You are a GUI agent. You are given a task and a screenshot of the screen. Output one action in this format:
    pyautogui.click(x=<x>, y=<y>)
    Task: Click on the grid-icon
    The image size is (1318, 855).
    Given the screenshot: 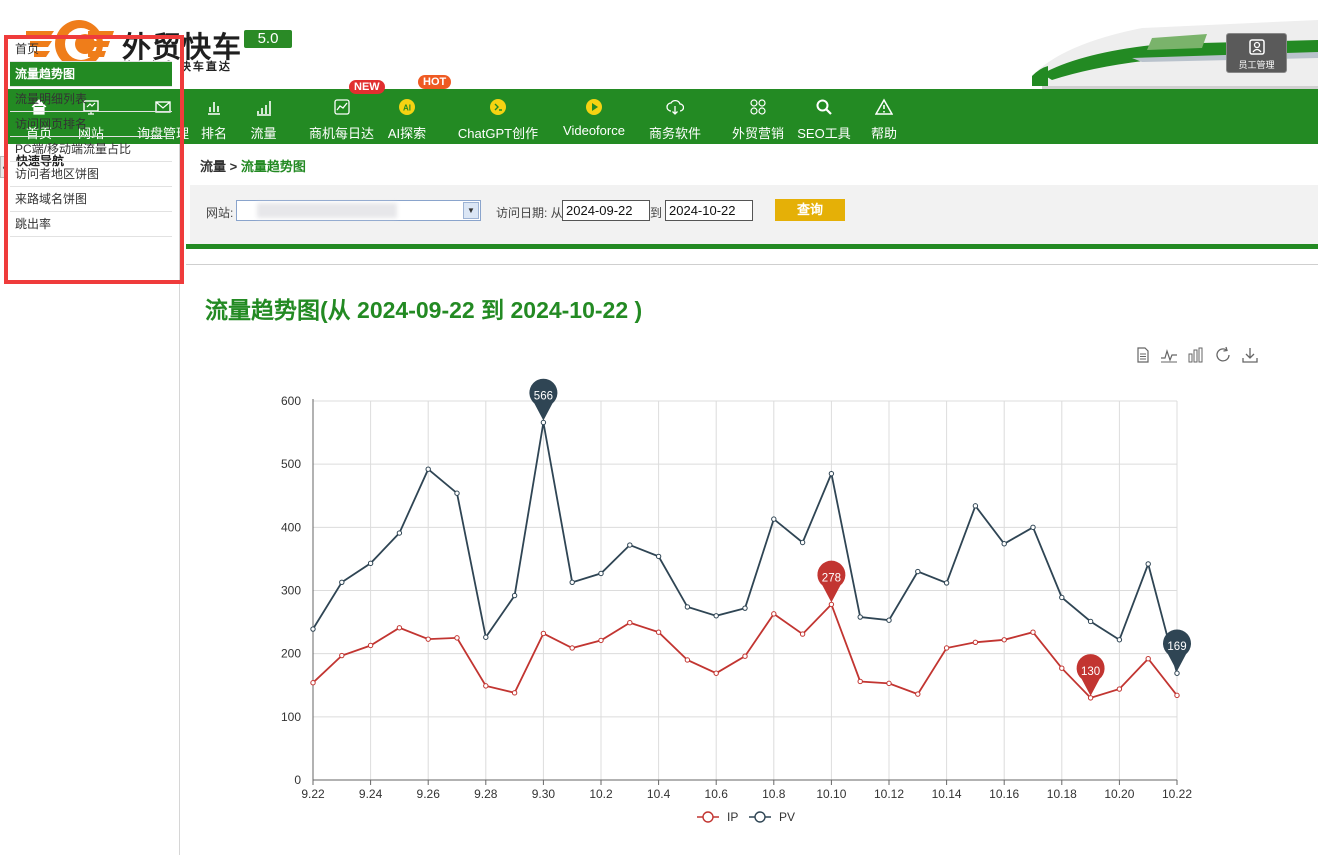 What is the action you would take?
    pyautogui.click(x=758, y=107)
    